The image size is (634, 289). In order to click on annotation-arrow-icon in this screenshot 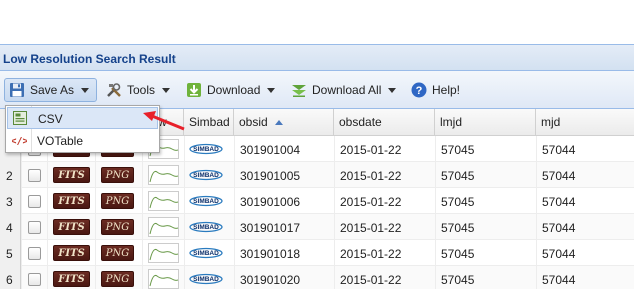, I will do `click(164, 121)`.